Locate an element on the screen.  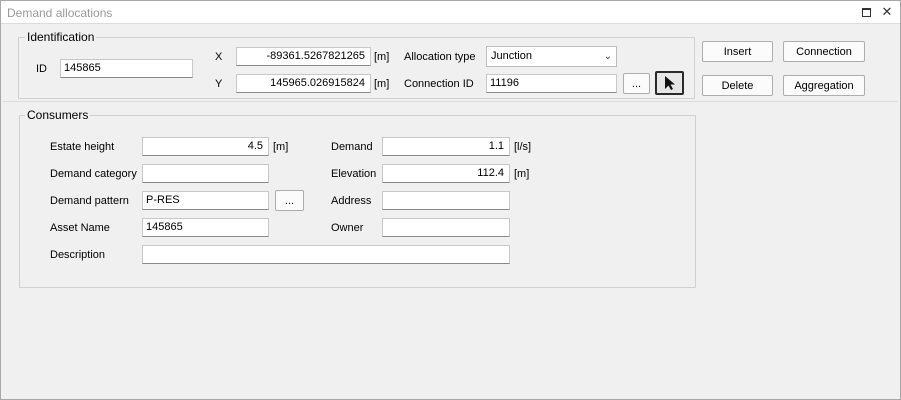
restore-icon is located at coordinates (866, 12).